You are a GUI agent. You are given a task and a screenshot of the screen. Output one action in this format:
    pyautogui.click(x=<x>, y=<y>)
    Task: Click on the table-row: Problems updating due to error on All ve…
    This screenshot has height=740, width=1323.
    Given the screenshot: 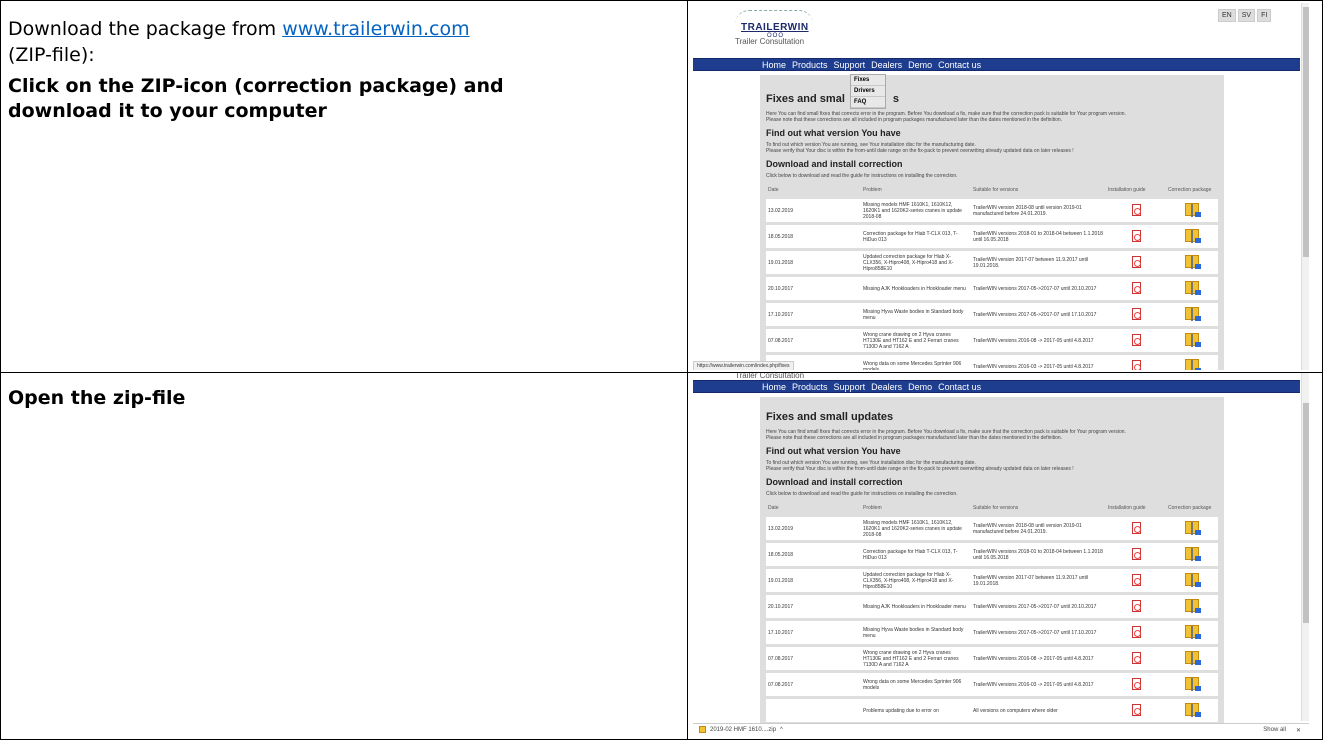 What is the action you would take?
    pyautogui.click(x=992, y=710)
    